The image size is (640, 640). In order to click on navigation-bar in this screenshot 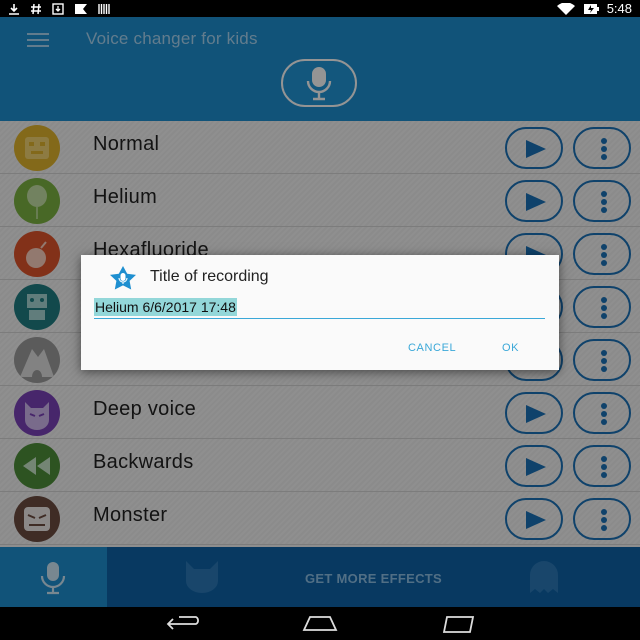, I will do `click(320, 623)`.